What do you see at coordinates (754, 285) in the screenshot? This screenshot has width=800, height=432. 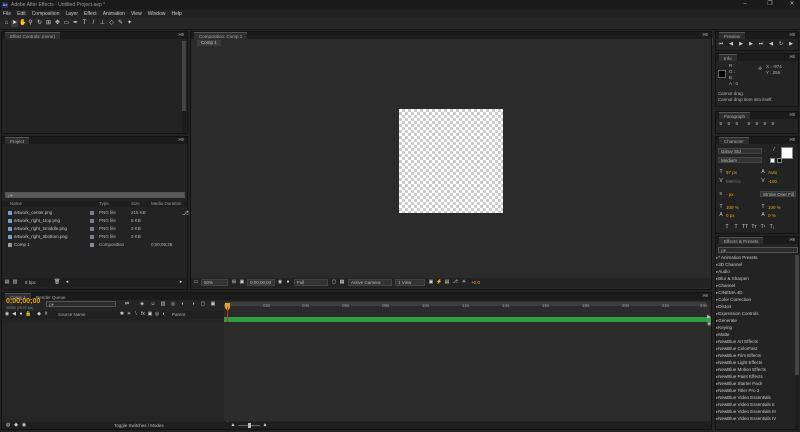 I see `effects-category: Channel` at bounding box center [754, 285].